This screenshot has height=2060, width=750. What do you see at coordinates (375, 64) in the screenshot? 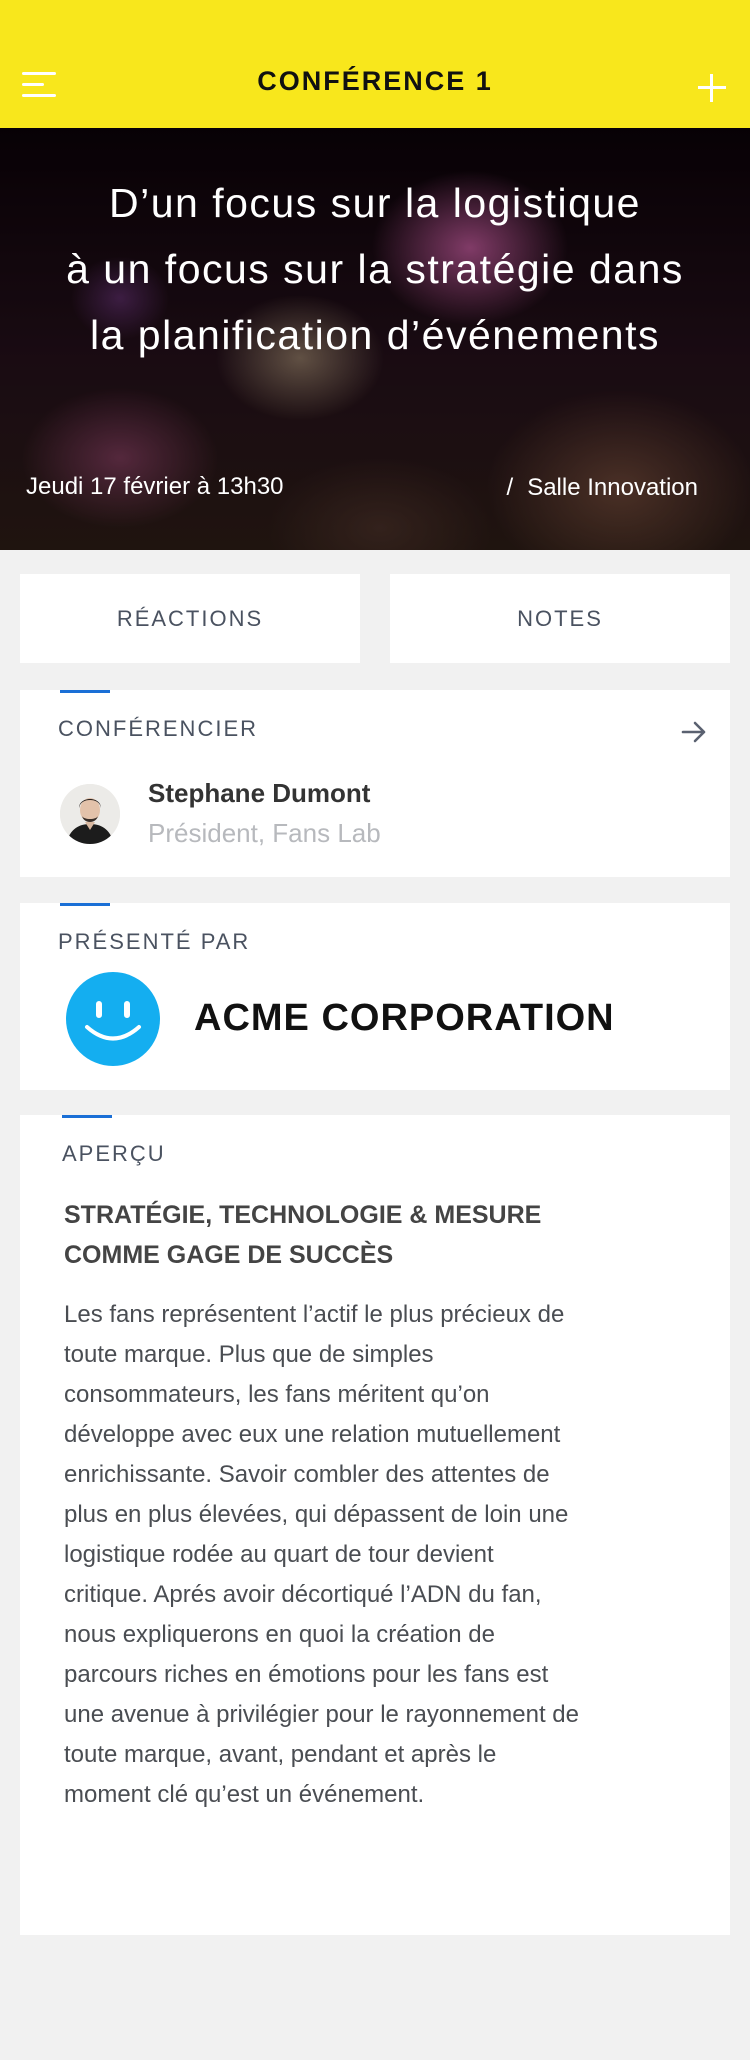
I see `top-app-bar: CONFÉRENCE 1` at bounding box center [375, 64].